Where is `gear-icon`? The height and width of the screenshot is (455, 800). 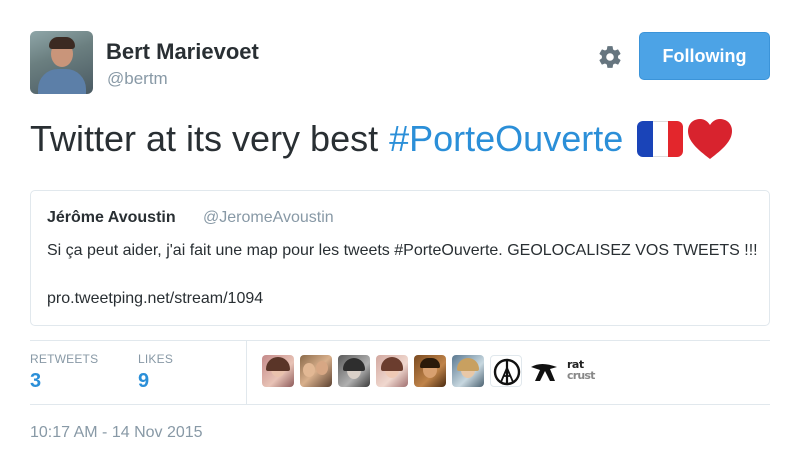
gear-icon is located at coordinates (610, 57).